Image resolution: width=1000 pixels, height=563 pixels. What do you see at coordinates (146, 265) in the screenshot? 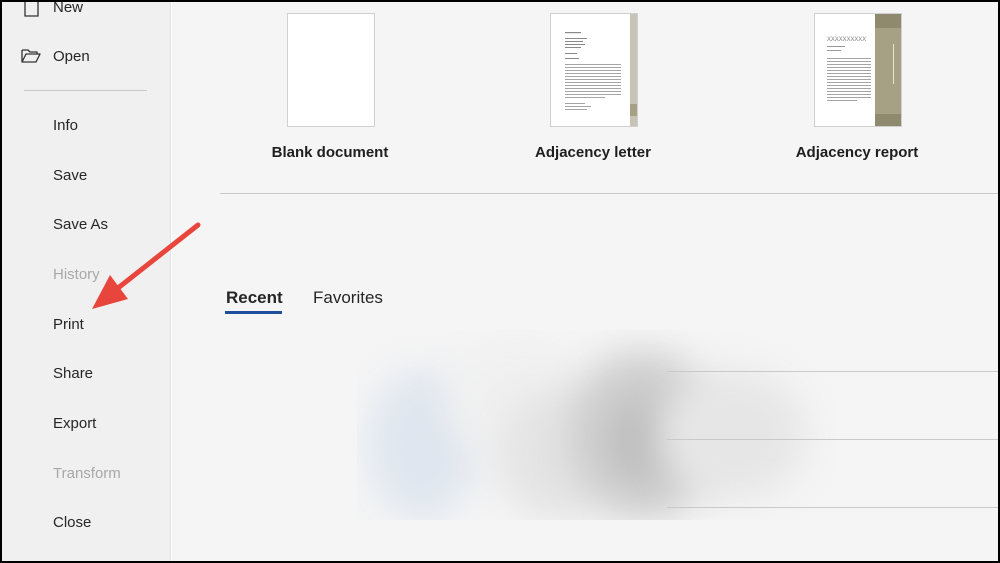
I see `annotation-arrow-icon` at bounding box center [146, 265].